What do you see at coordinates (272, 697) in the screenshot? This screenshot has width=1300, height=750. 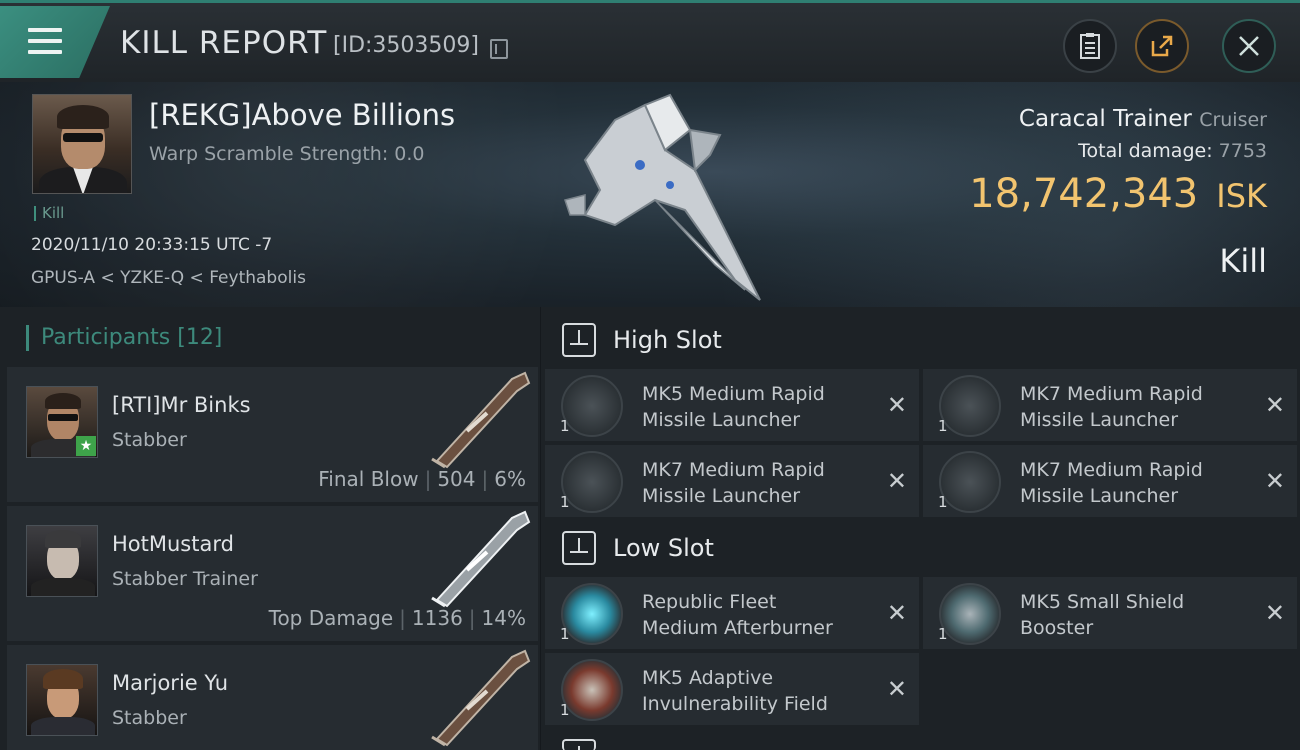 I see `participant-row: Marjorie Yu Stabber` at bounding box center [272, 697].